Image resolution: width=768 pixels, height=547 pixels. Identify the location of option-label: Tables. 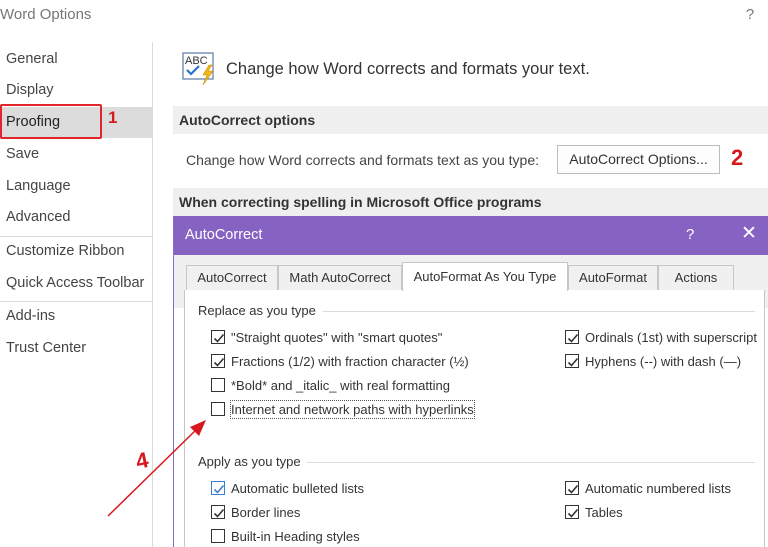
(604, 512).